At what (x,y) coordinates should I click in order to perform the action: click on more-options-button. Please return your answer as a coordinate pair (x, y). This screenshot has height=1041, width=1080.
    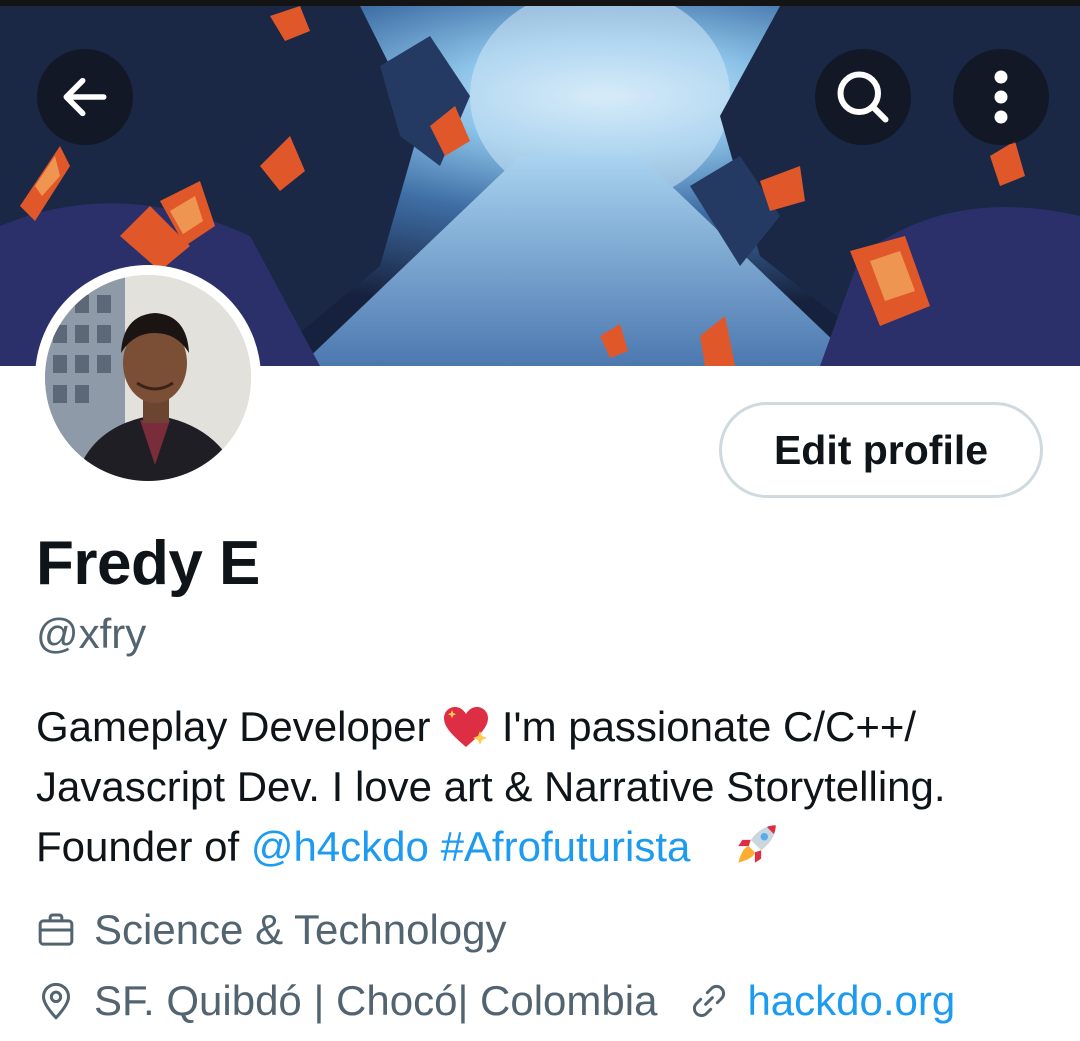
    Looking at the image, I should click on (1001, 97).